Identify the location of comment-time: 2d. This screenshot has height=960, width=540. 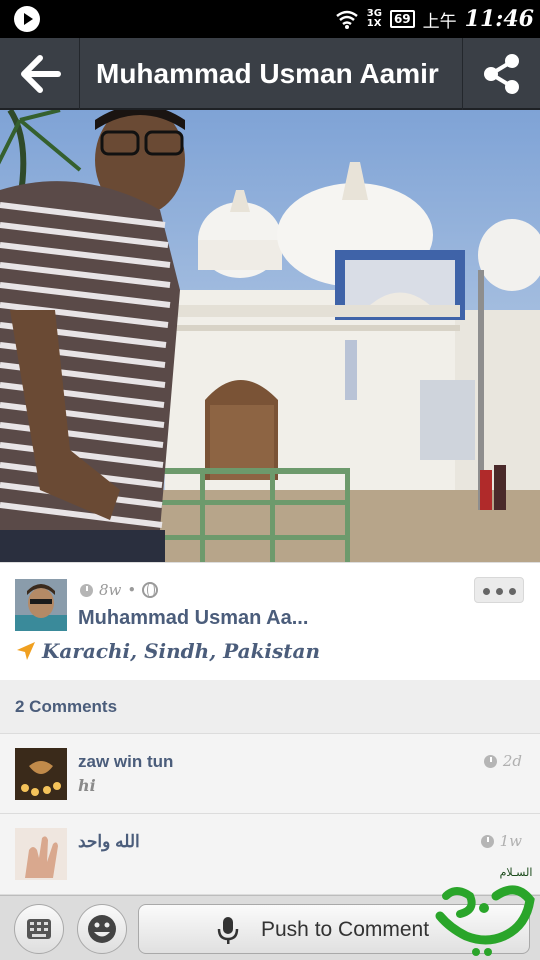
(502, 761).